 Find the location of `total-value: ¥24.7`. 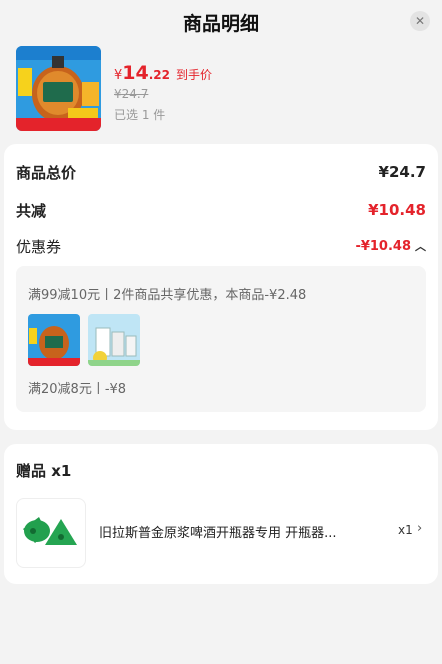

total-value: ¥24.7 is located at coordinates (402, 172).